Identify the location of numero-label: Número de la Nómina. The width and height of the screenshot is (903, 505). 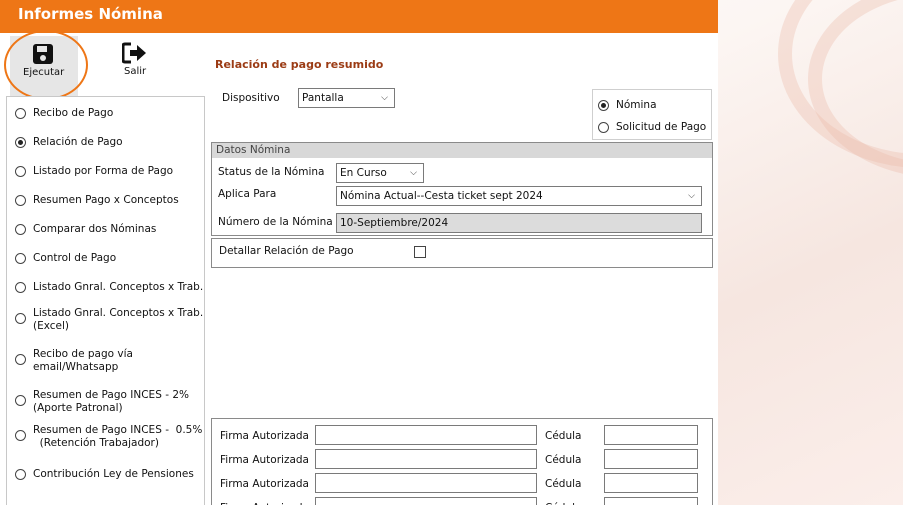
(275, 222).